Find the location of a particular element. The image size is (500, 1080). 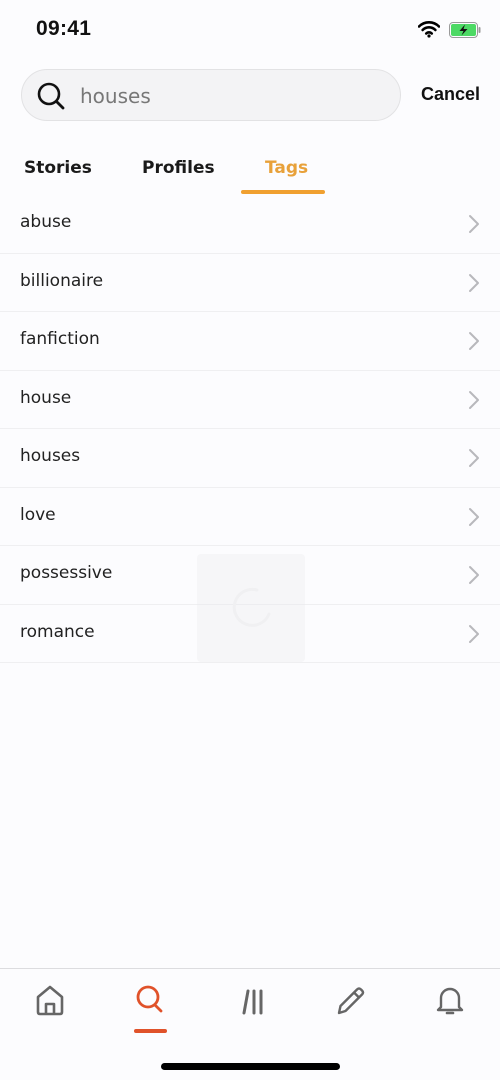

search-tabs: Stories Profiles Tags is located at coordinates (250, 173).